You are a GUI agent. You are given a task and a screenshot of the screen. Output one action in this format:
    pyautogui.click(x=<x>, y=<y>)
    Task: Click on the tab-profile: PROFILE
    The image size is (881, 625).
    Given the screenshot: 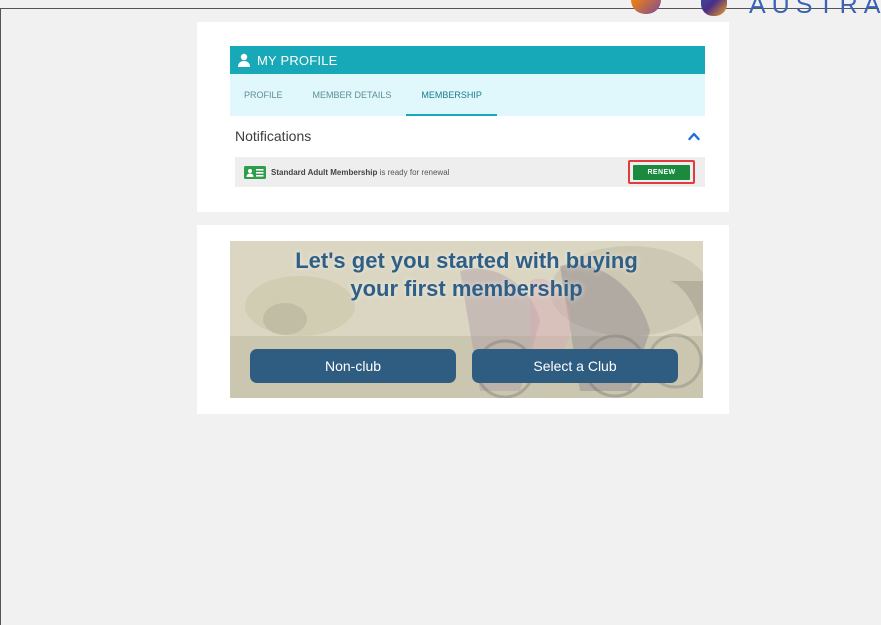 What is the action you would take?
    pyautogui.click(x=264, y=95)
    